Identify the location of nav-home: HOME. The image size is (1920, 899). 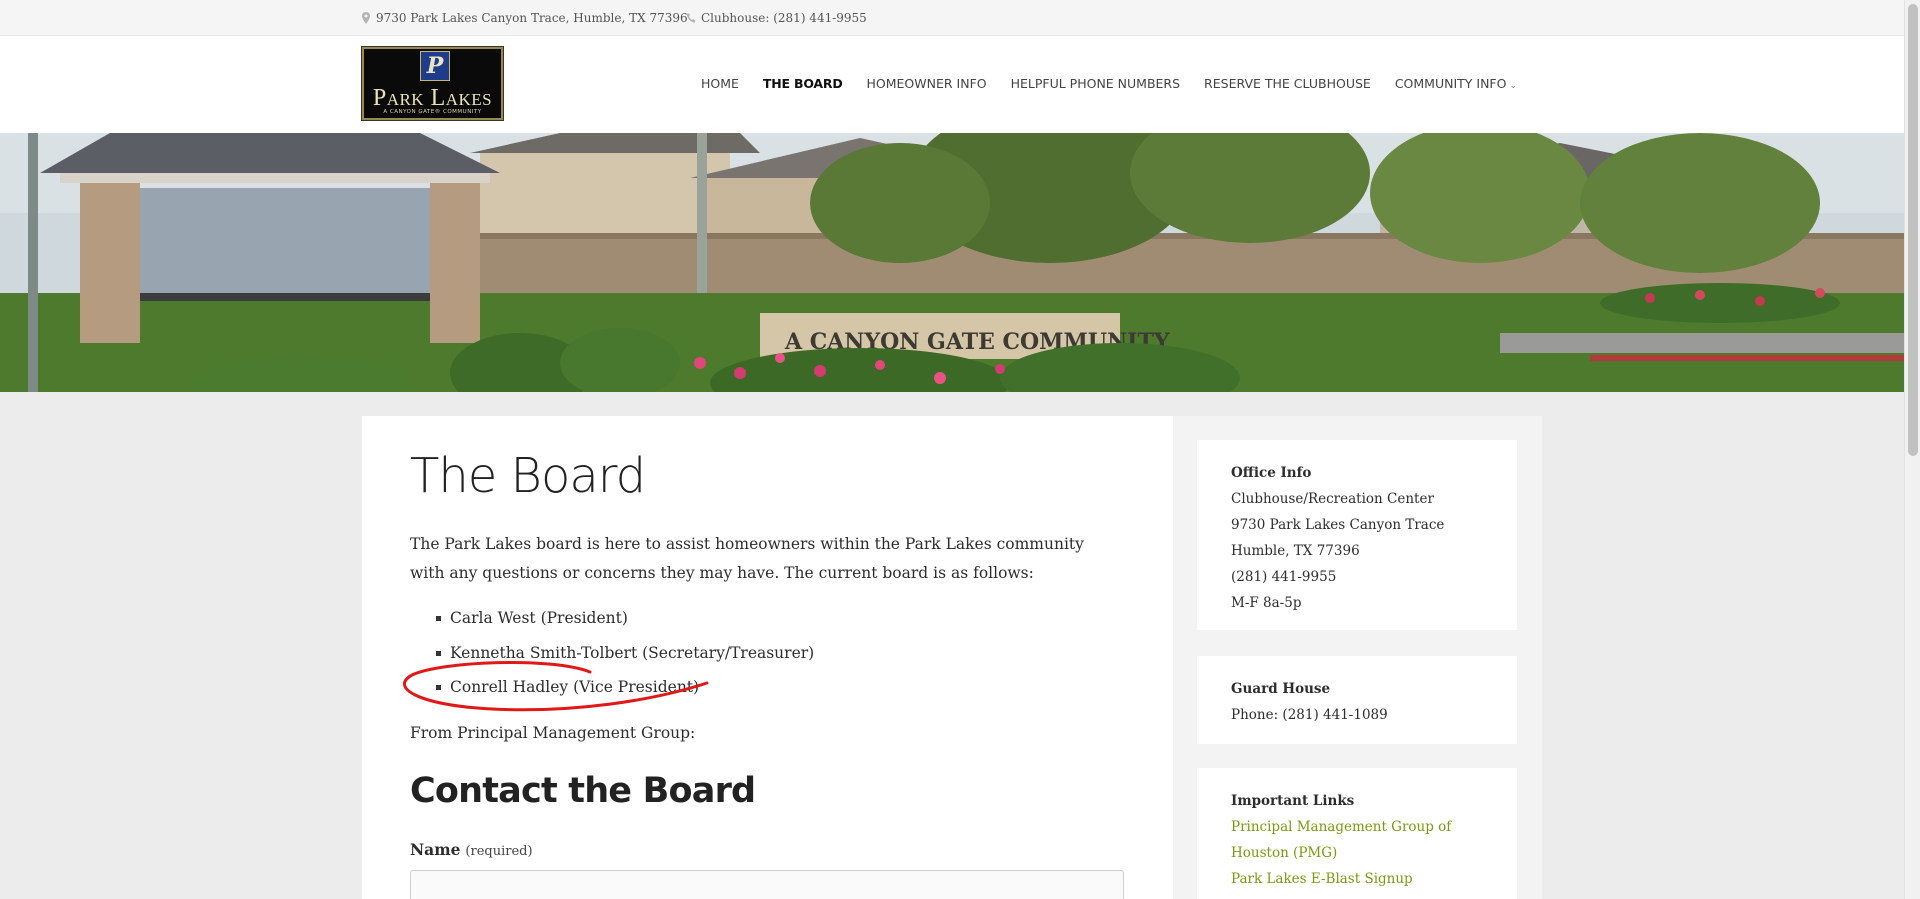
(720, 83).